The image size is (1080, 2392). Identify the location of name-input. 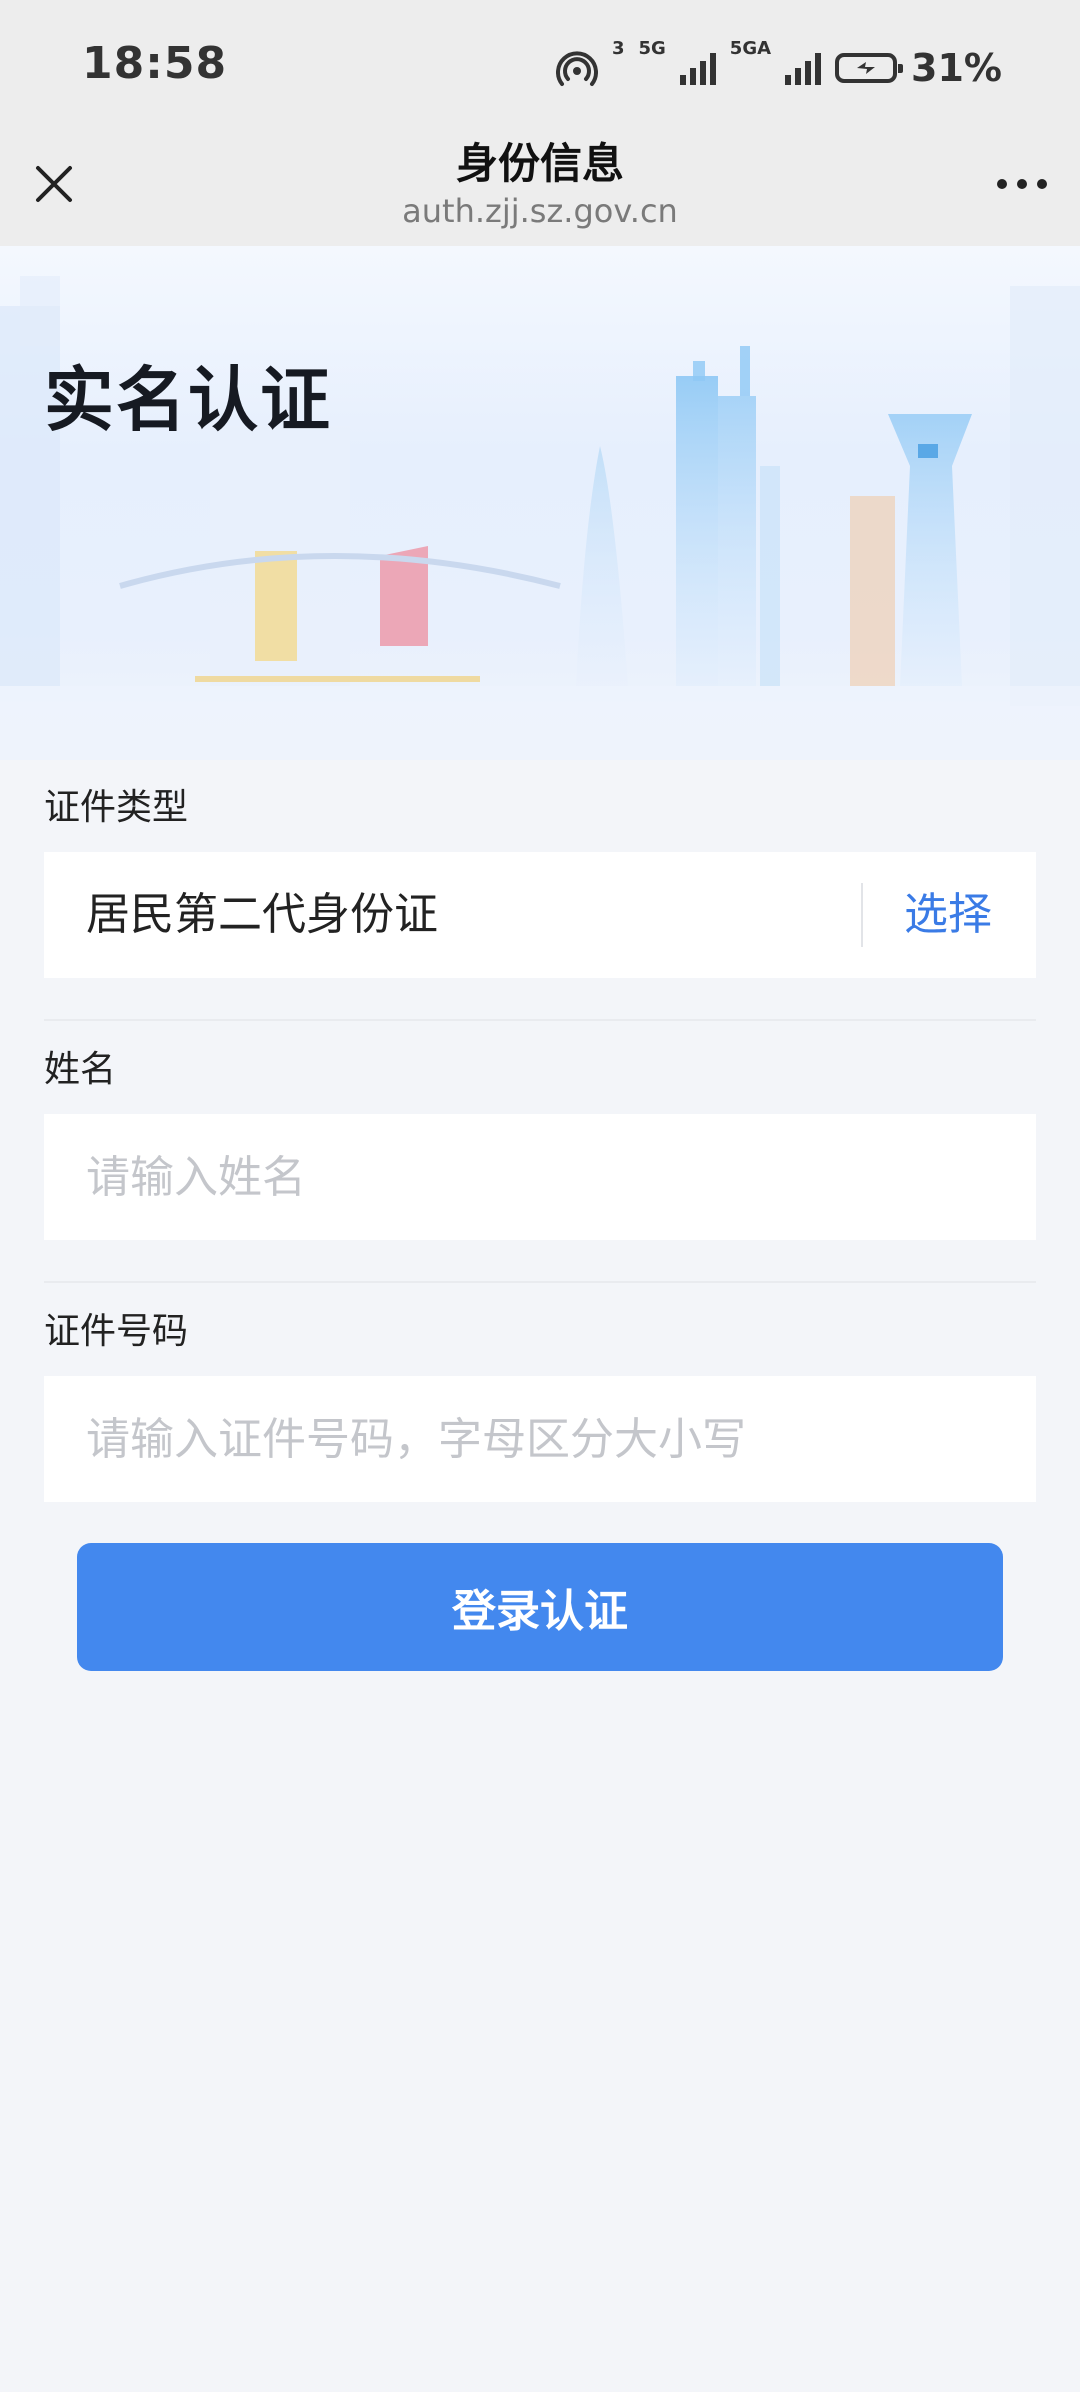
(540, 1177).